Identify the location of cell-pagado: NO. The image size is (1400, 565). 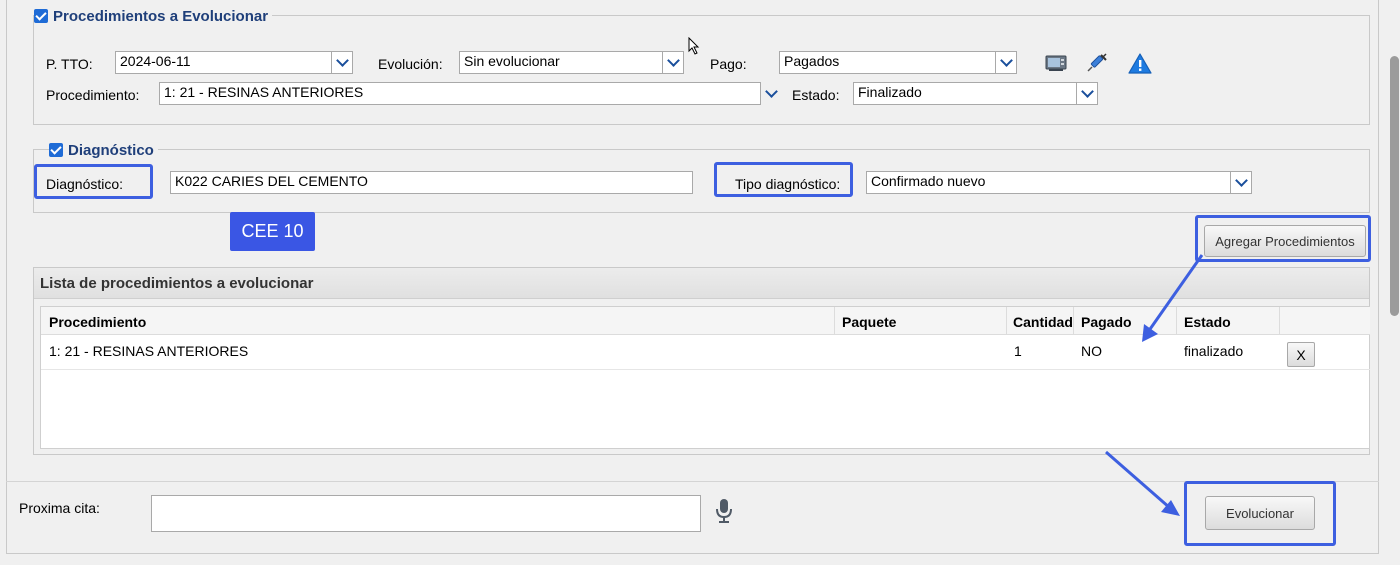
(1091, 351).